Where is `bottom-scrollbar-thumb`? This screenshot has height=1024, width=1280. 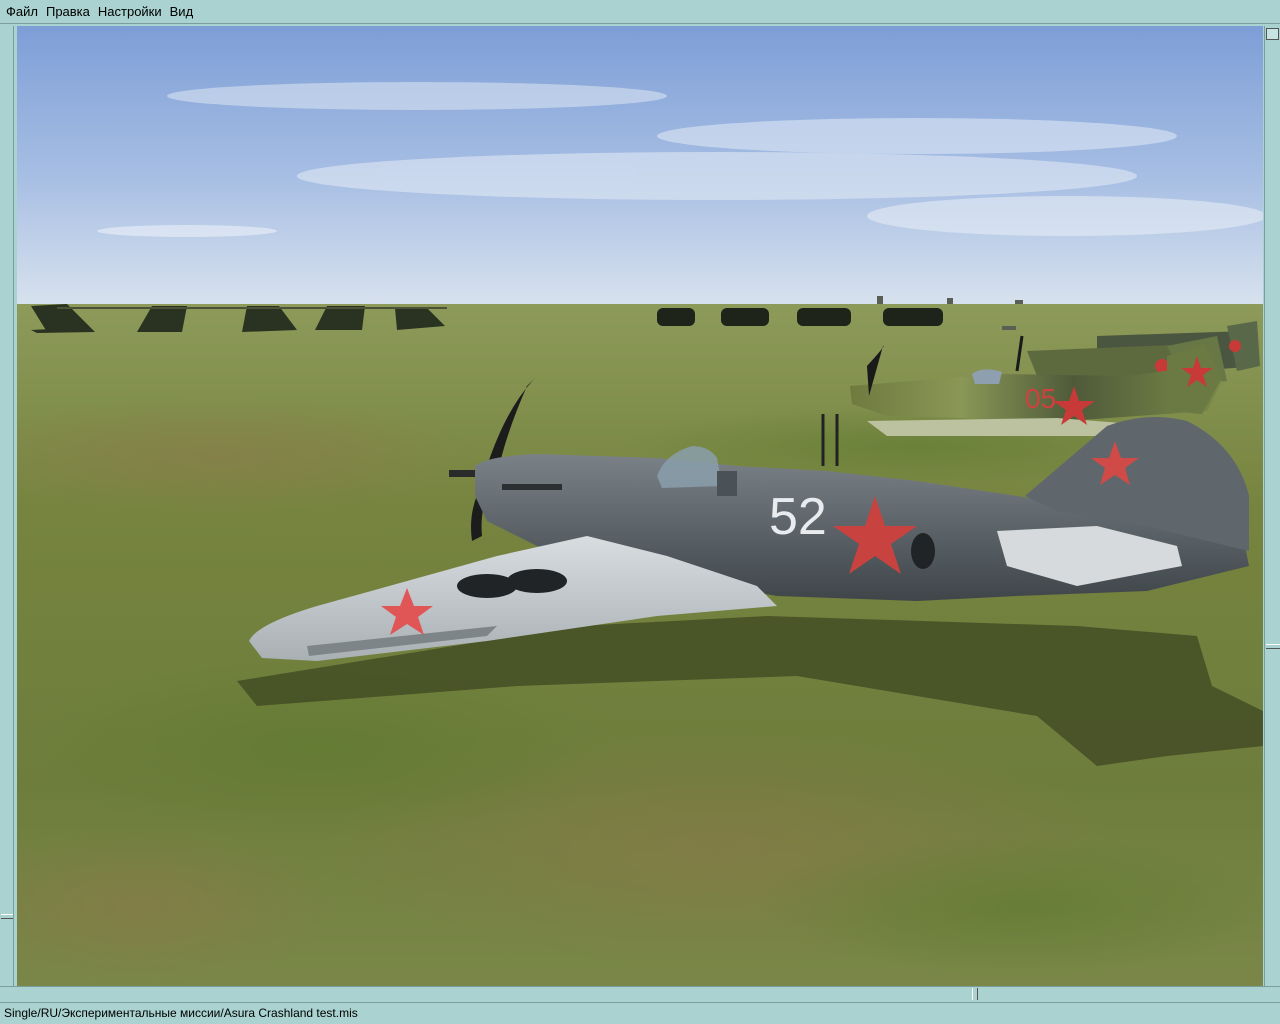 bottom-scrollbar-thumb is located at coordinates (975, 994).